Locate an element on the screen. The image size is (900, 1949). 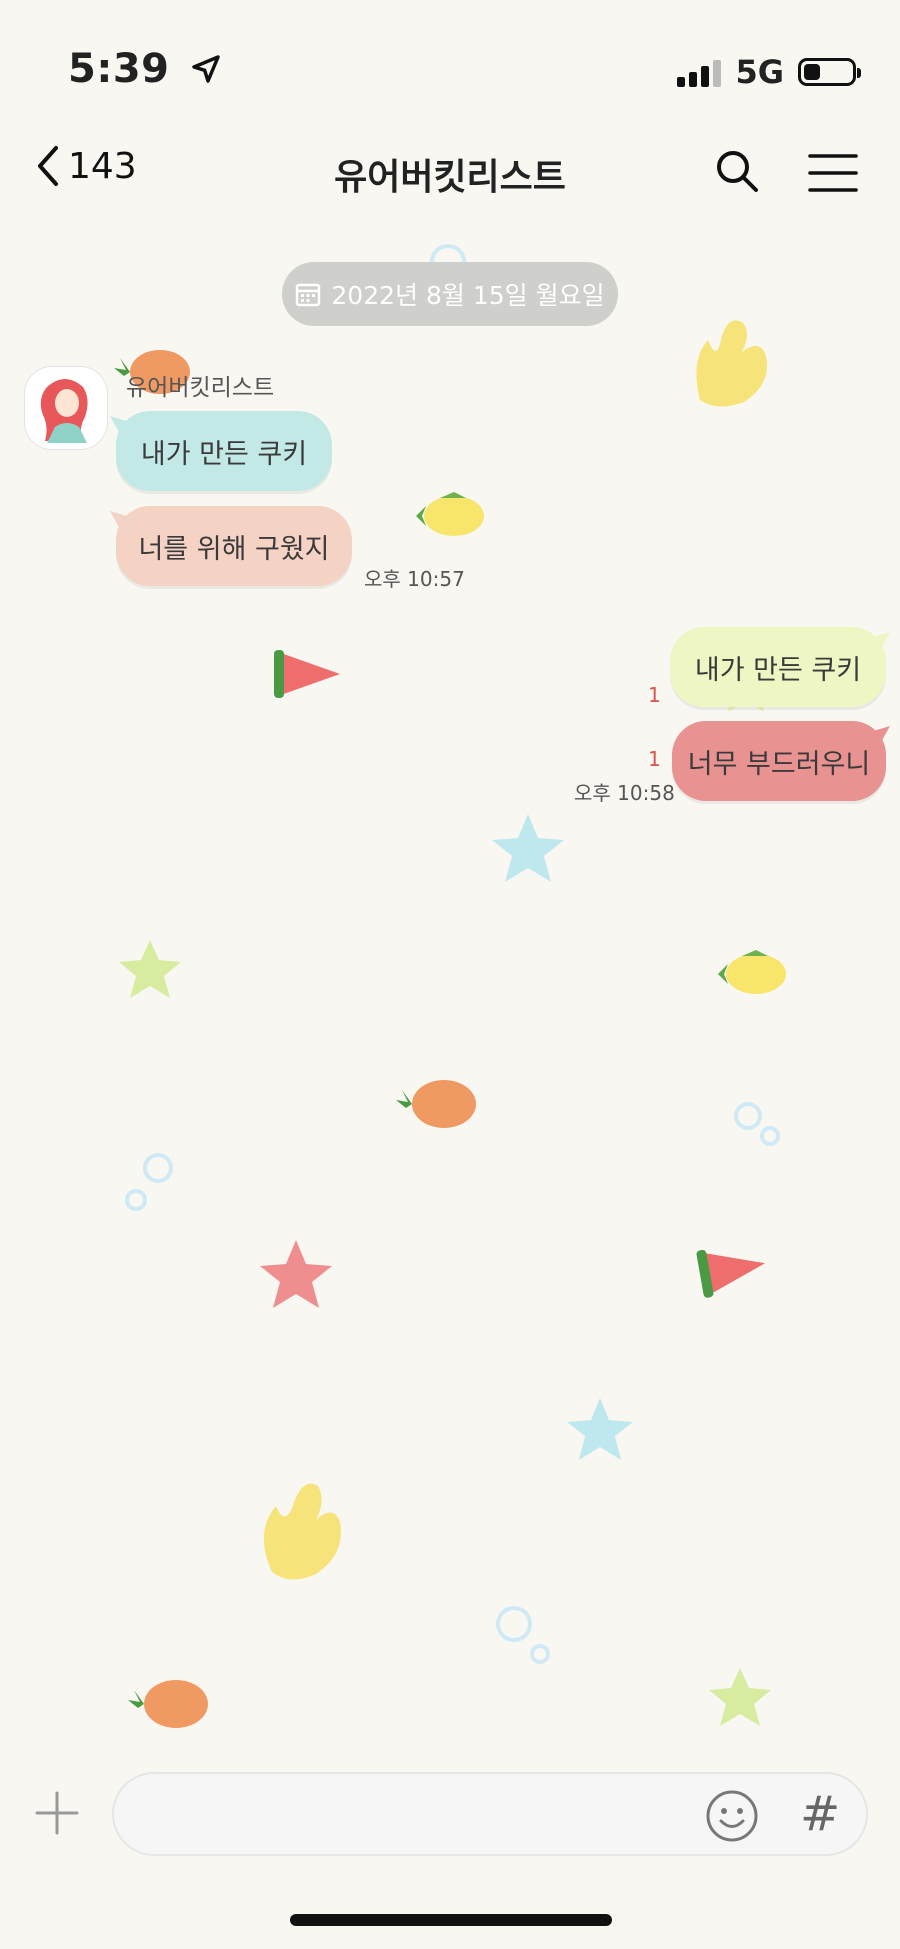
status-time: 5:39 is located at coordinates (145, 69).